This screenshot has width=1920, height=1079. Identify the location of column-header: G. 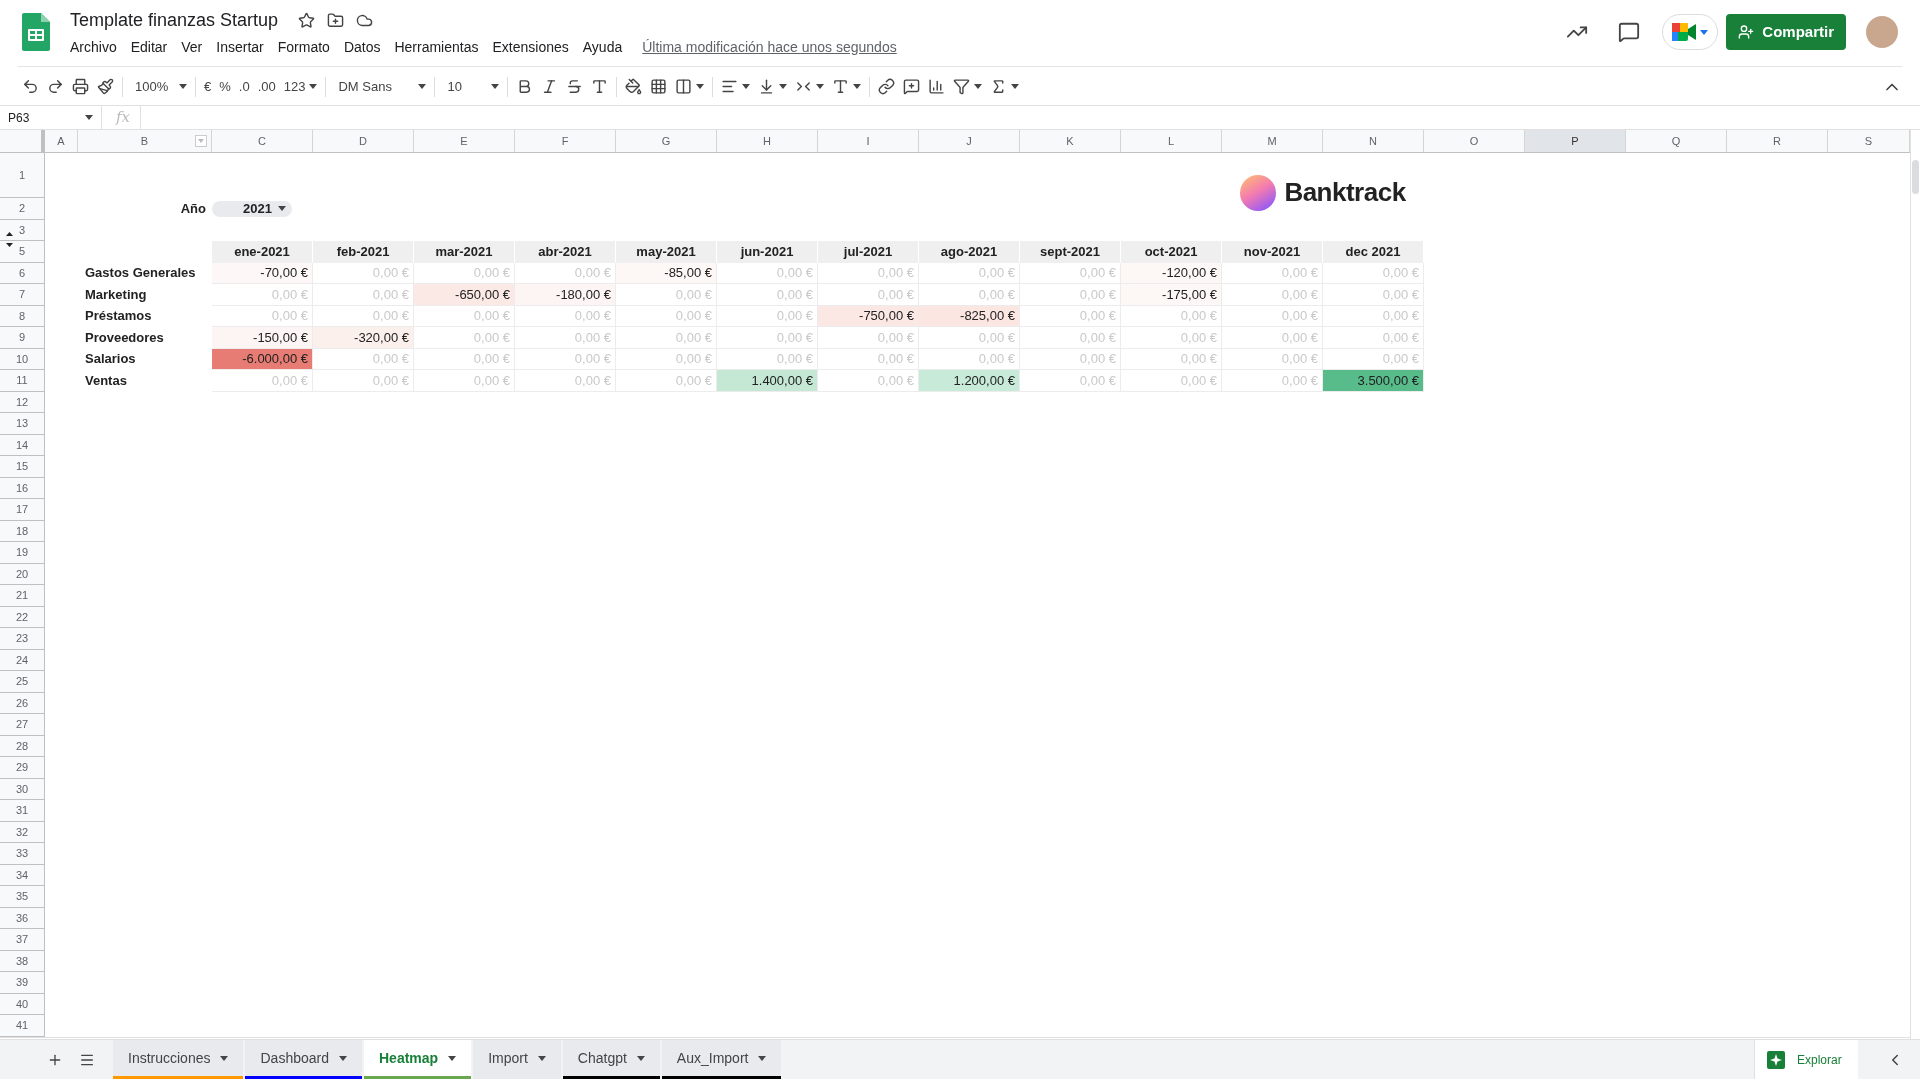
(666, 141).